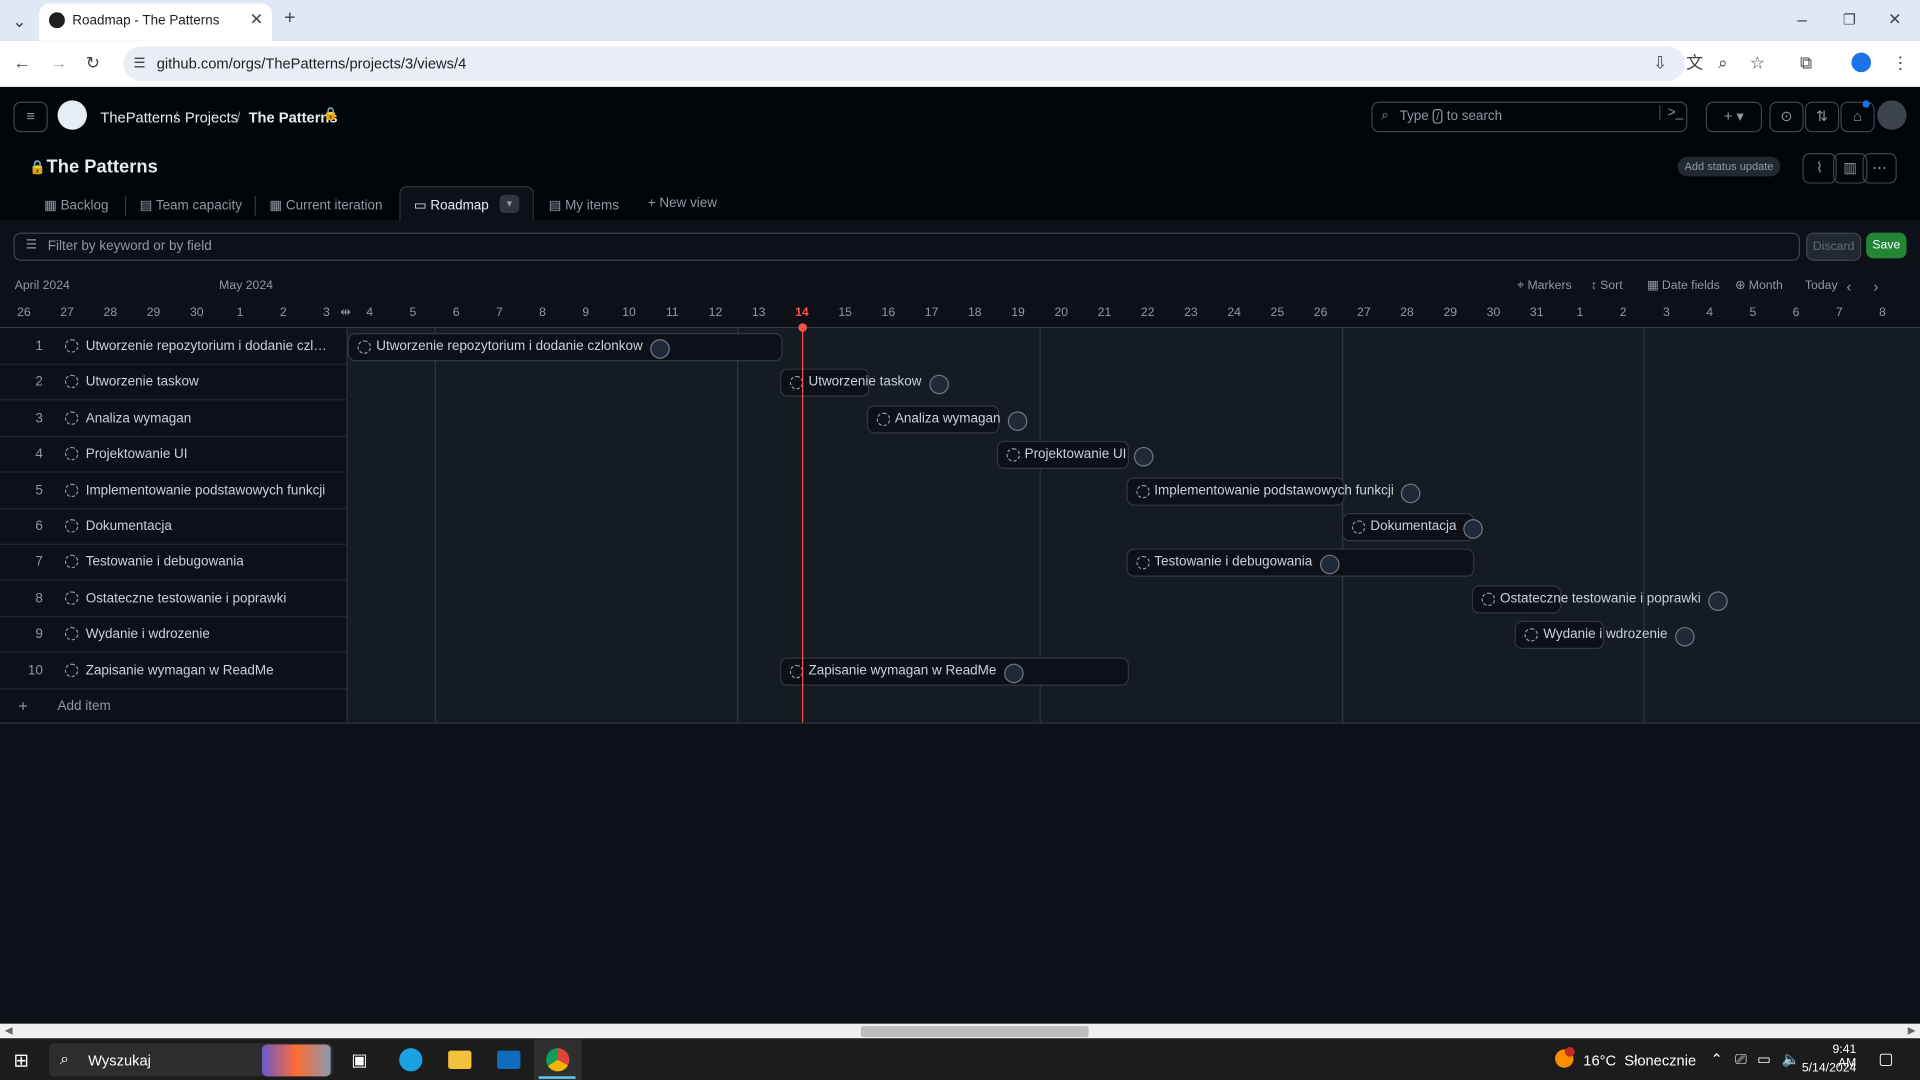 Image resolution: width=1920 pixels, height=1080 pixels. I want to click on weather-text: 16°C Słonecznie, so click(1639, 1060).